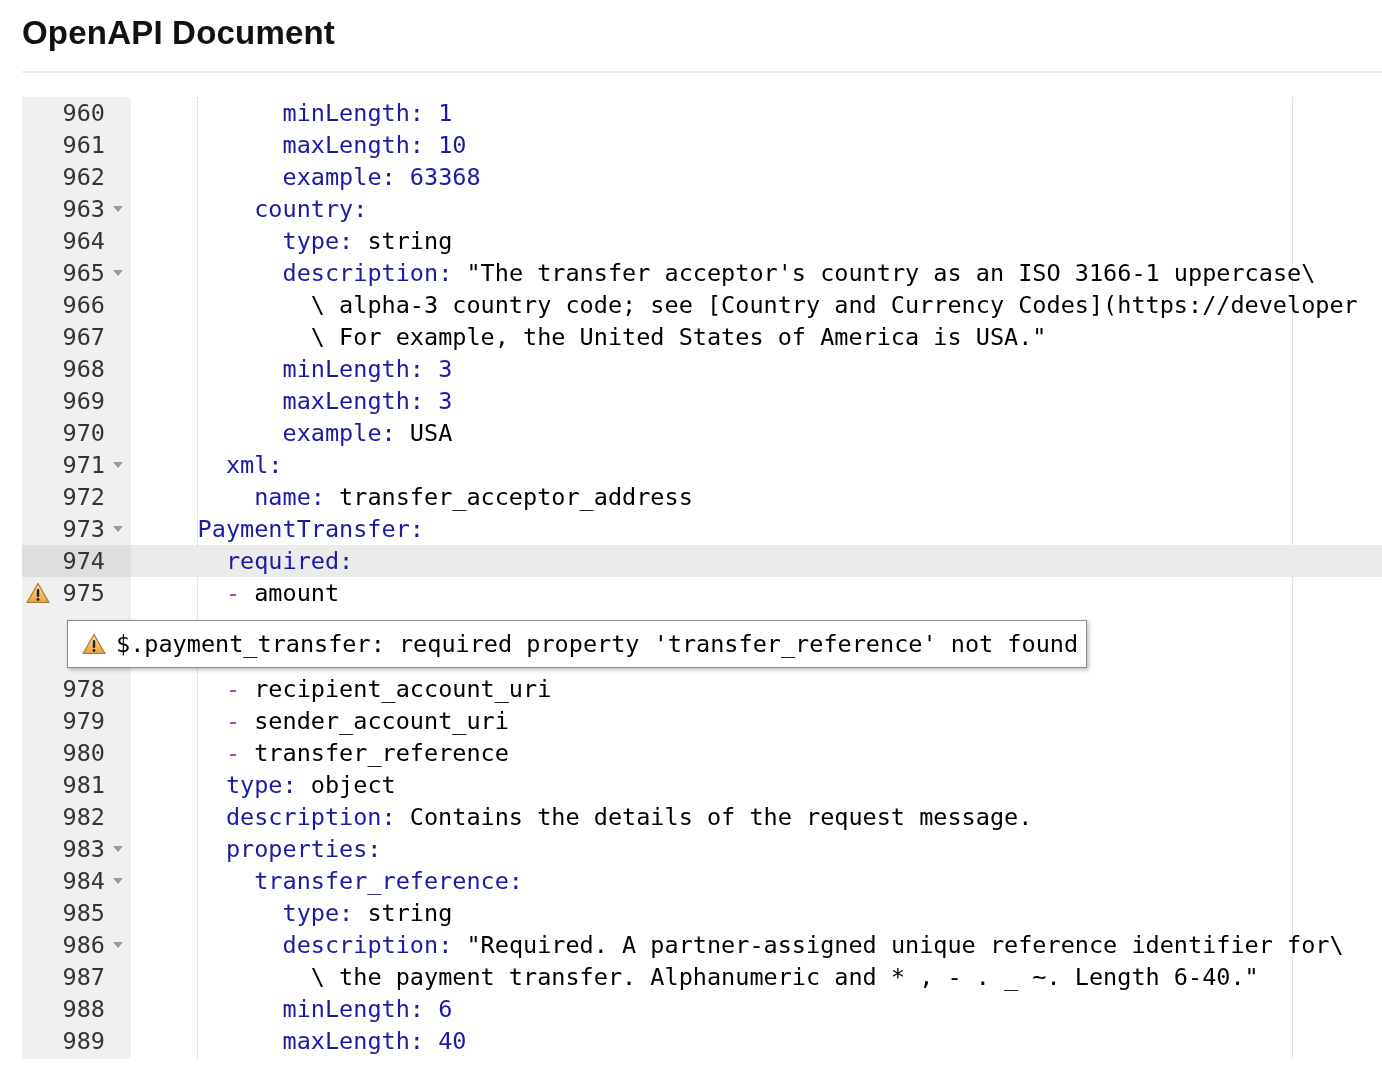 The width and height of the screenshot is (1382, 1088). What do you see at coordinates (83, 721) in the screenshot?
I see `line-number: 979` at bounding box center [83, 721].